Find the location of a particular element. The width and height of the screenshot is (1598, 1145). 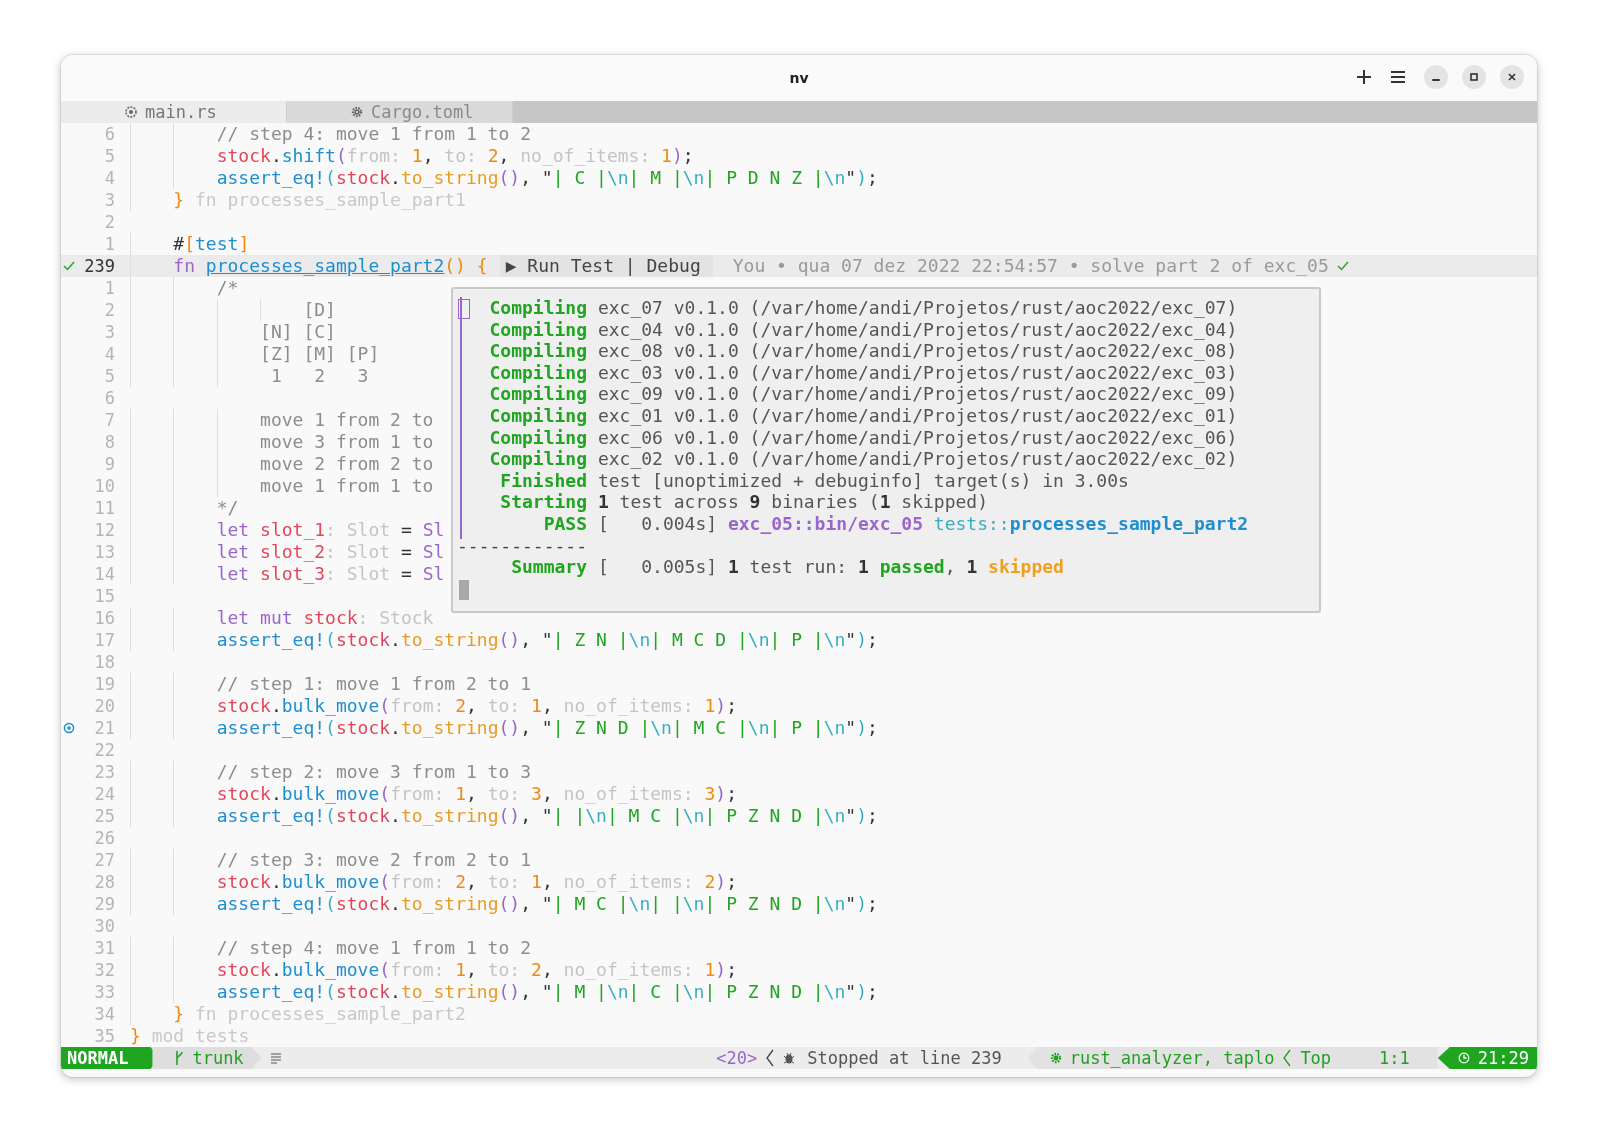

code-line: #[test] is located at coordinates (211, 244).